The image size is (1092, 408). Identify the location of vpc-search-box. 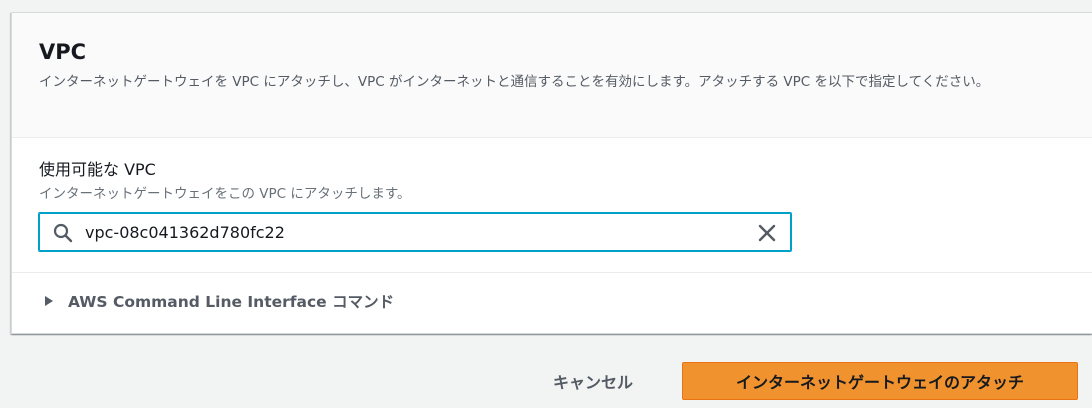
(415, 232).